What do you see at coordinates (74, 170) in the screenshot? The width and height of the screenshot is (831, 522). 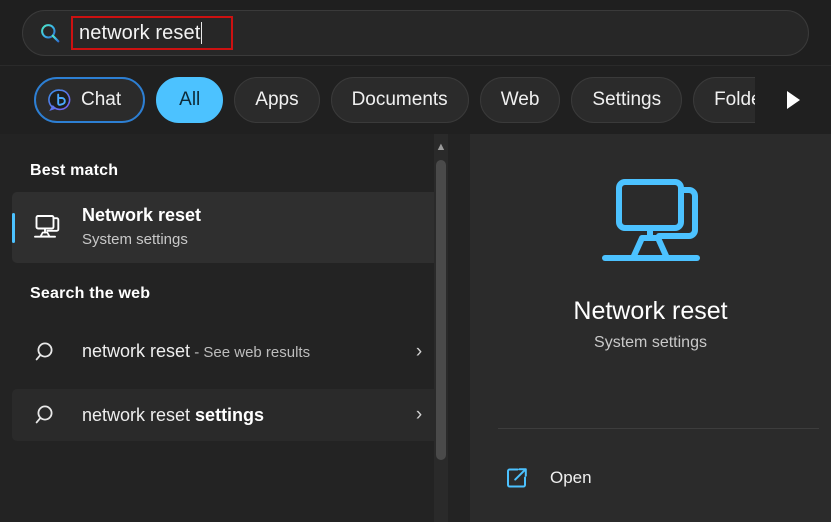 I see `best-match-heading: Best match` at bounding box center [74, 170].